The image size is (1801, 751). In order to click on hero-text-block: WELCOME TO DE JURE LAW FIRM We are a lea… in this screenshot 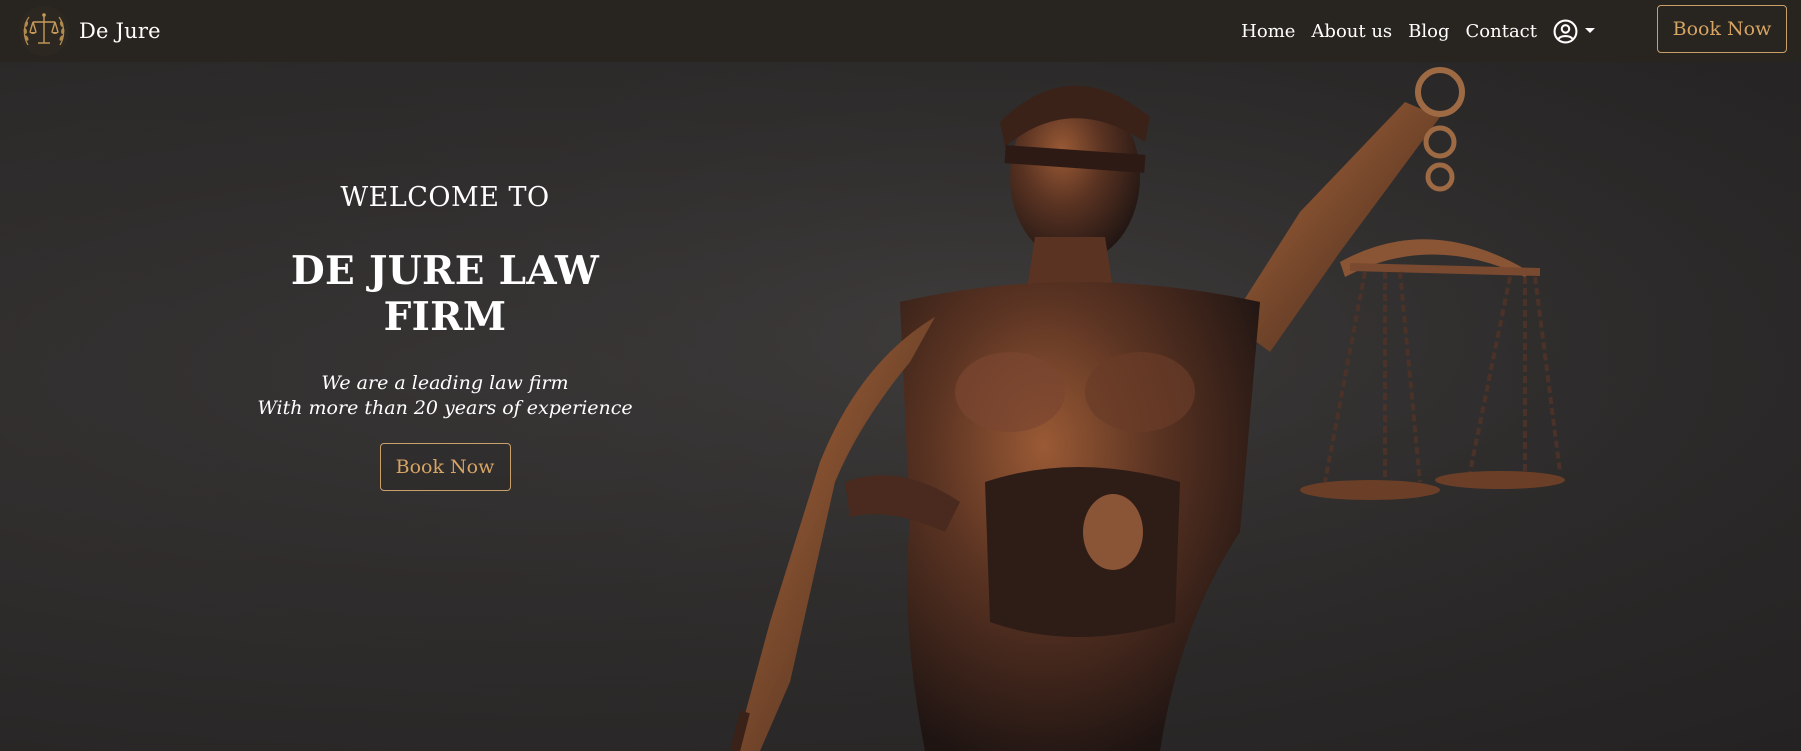, I will do `click(445, 336)`.